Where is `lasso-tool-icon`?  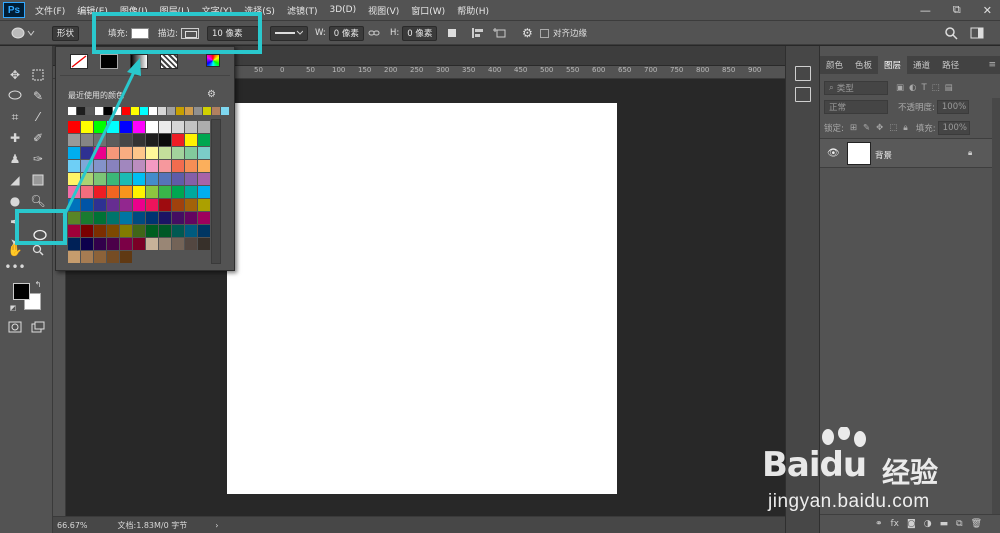
lasso-tool-icon is located at coordinates (15, 96).